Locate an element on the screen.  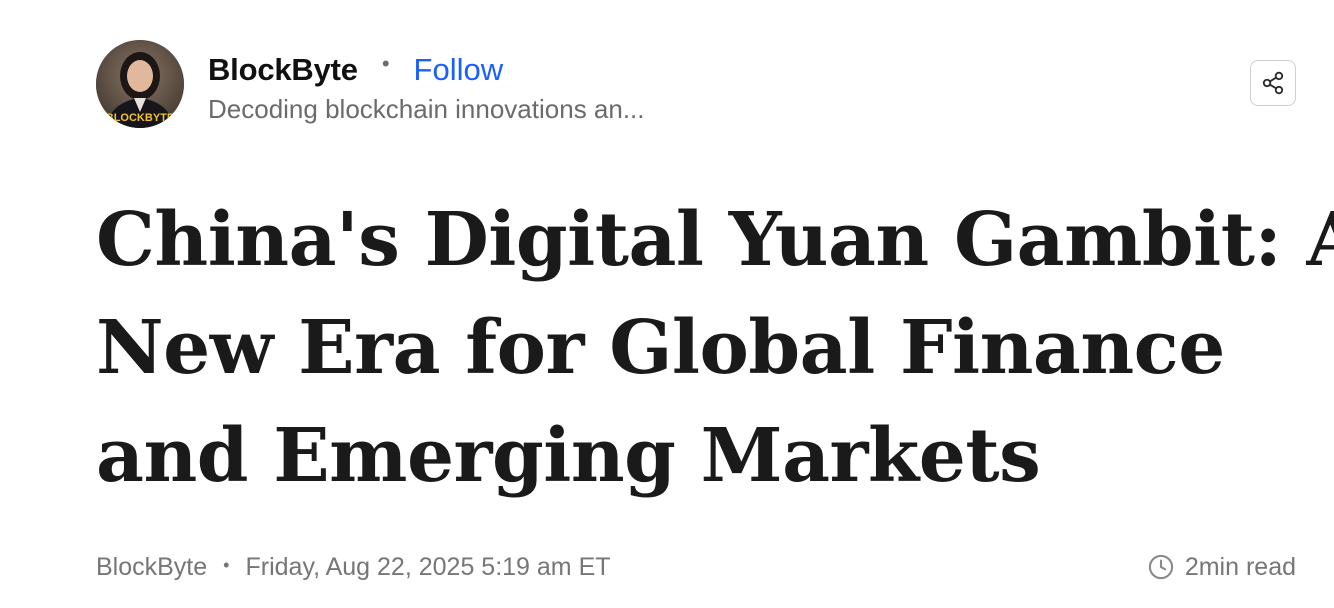
share-button is located at coordinates (1273, 83).